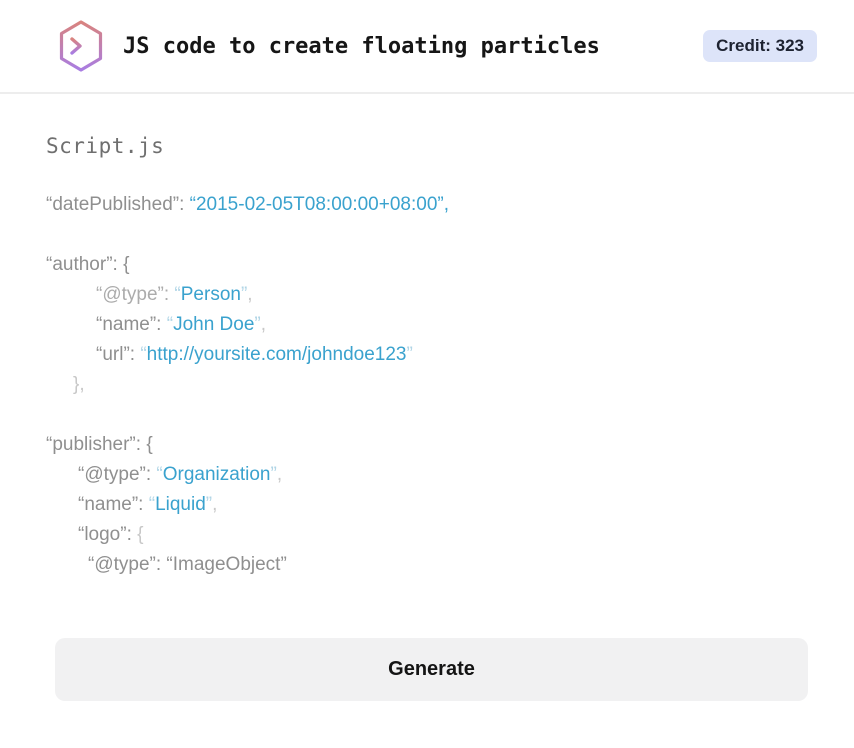 Image resolution: width=854 pixels, height=748 pixels. I want to click on code-segment: “@type”: “ImageObject”, so click(187, 564).